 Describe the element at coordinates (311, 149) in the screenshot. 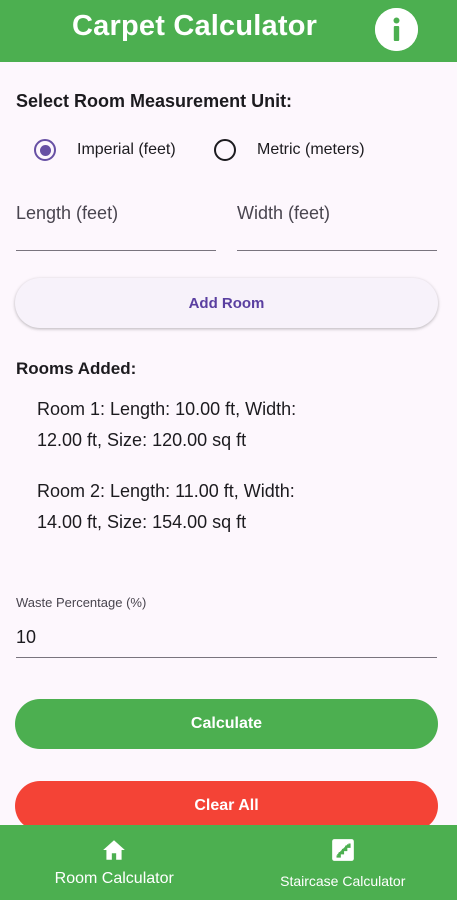

I see `radio-metric-label: Metric (meters)` at that location.